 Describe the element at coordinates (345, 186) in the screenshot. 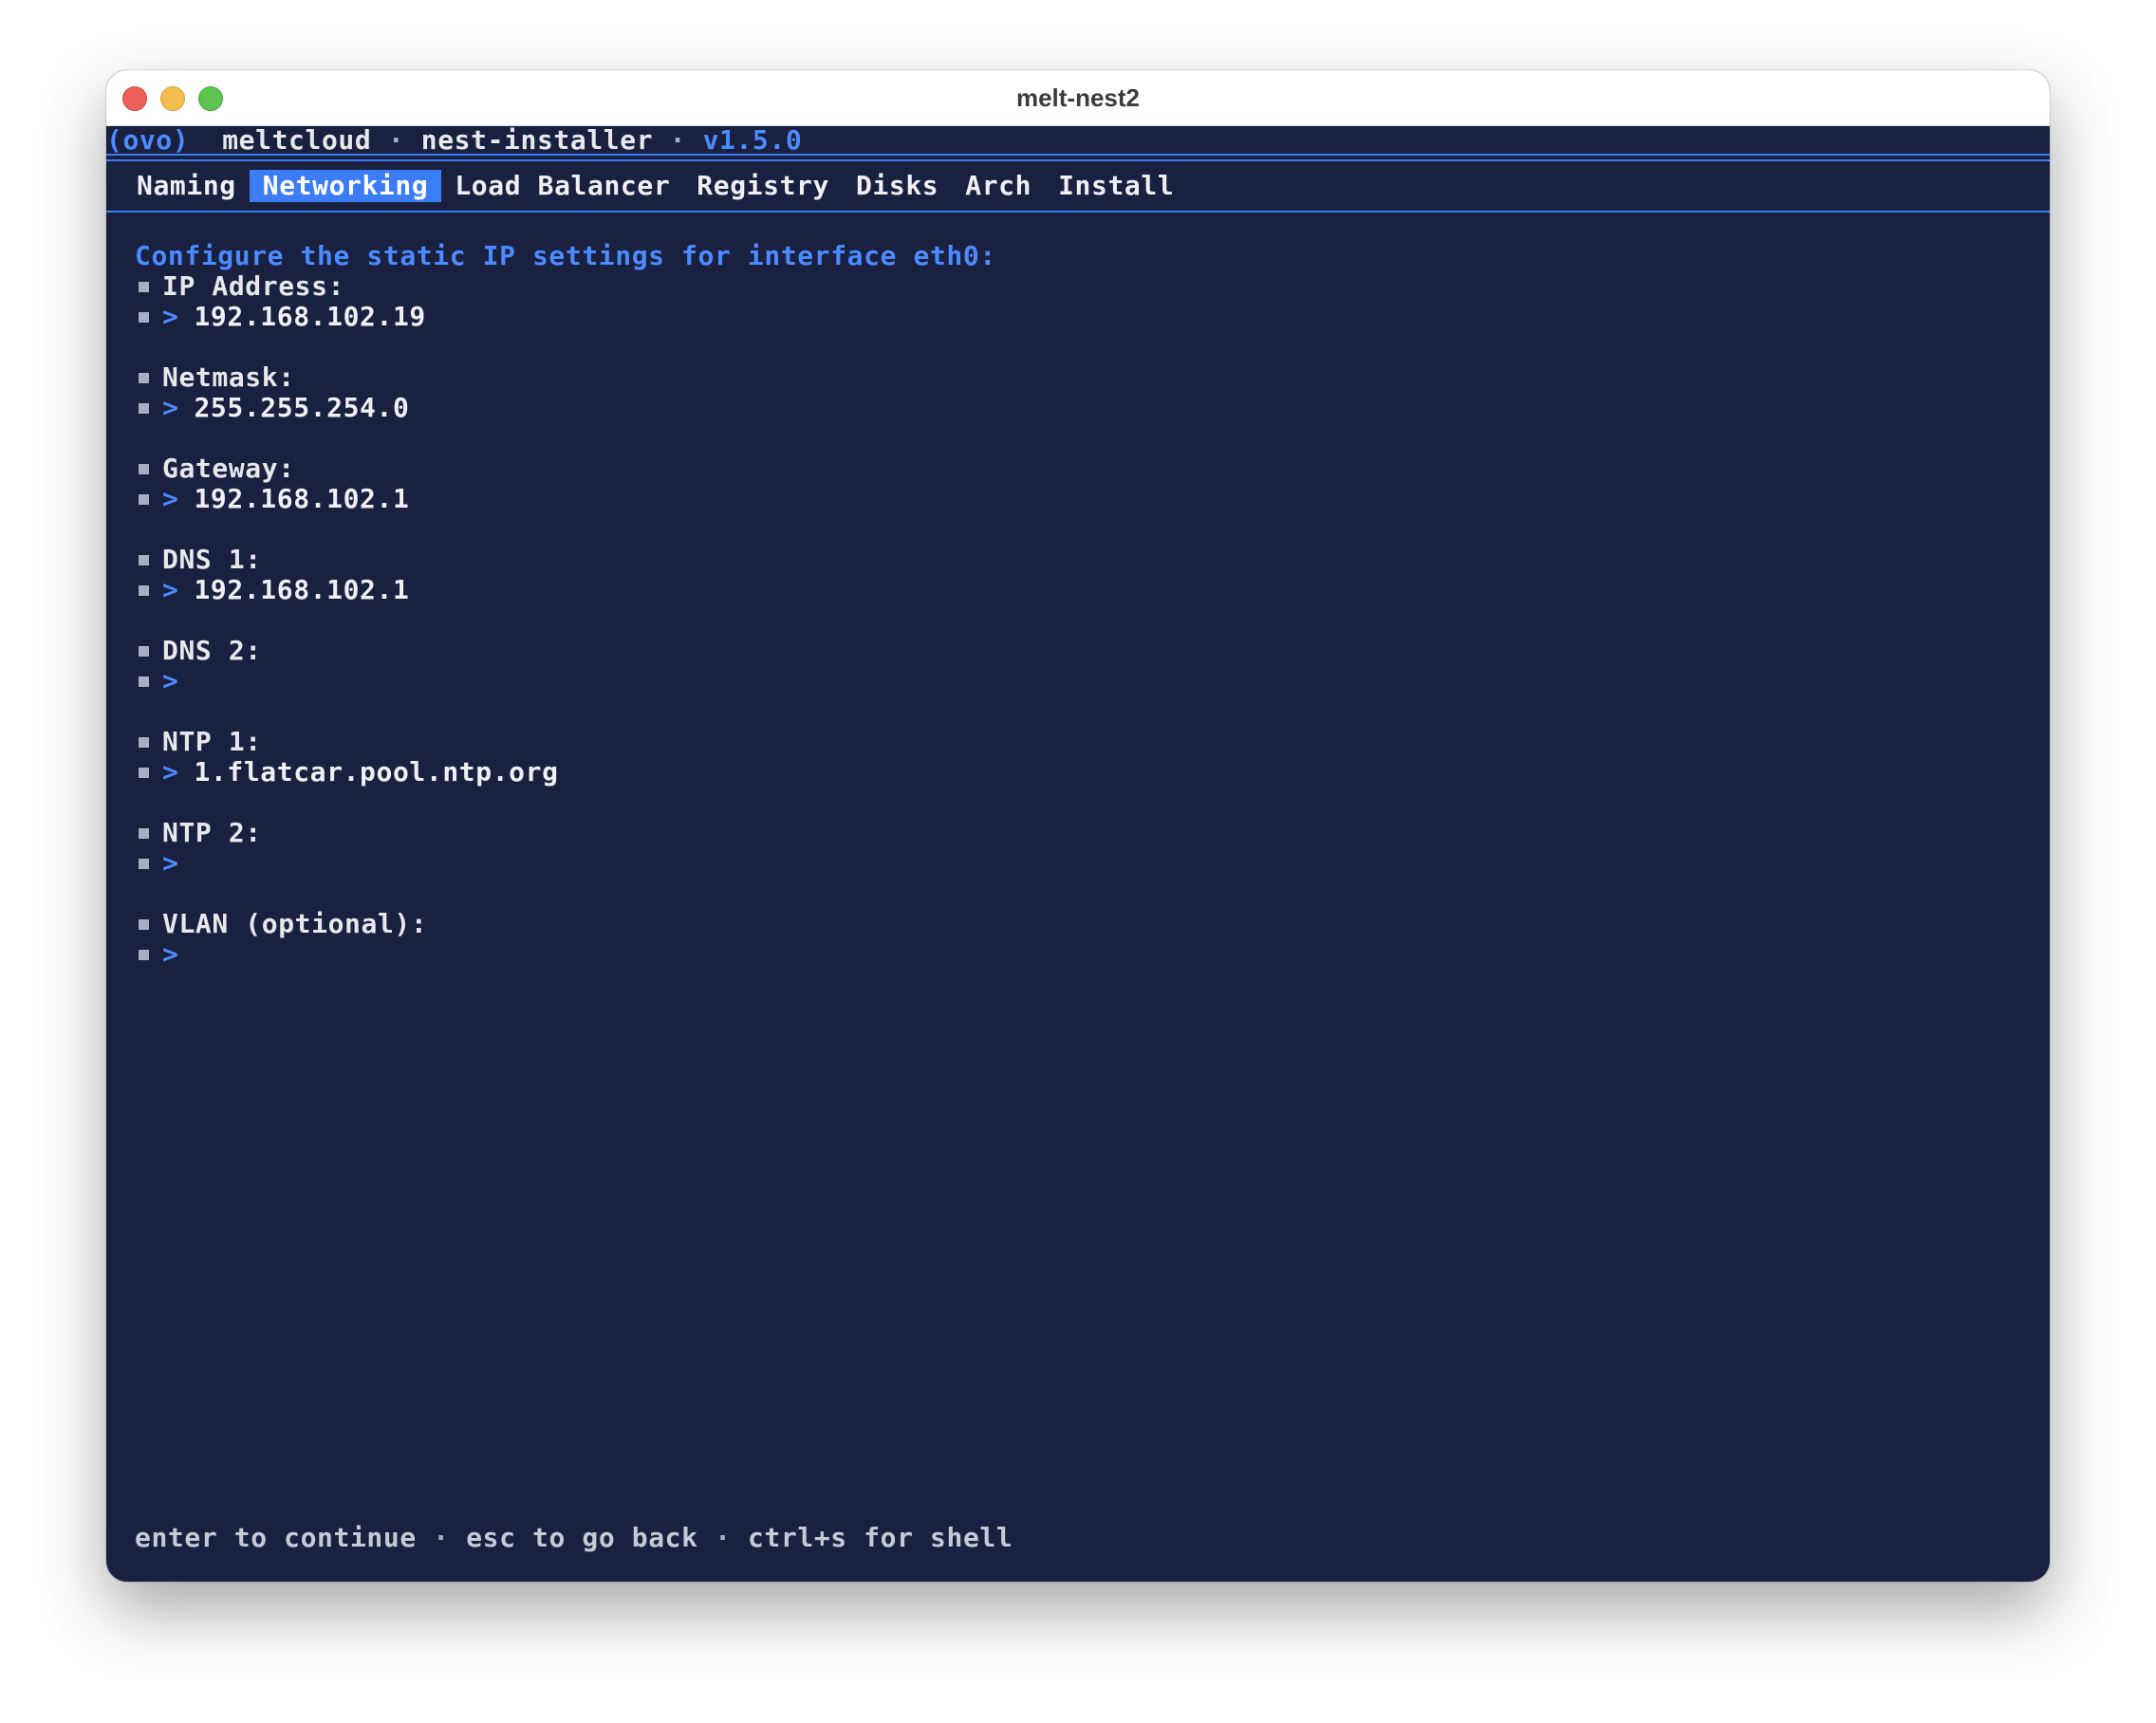

I see `tab-networking: Networking` at that location.